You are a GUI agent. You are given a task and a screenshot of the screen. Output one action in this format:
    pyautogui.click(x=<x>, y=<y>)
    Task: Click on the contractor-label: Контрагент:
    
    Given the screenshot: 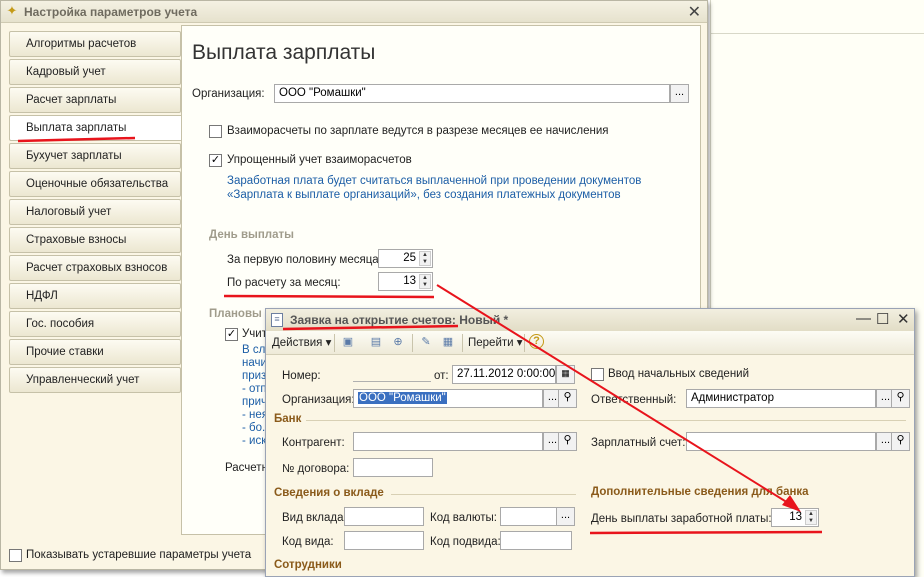 What is the action you would take?
    pyautogui.click(x=313, y=443)
    